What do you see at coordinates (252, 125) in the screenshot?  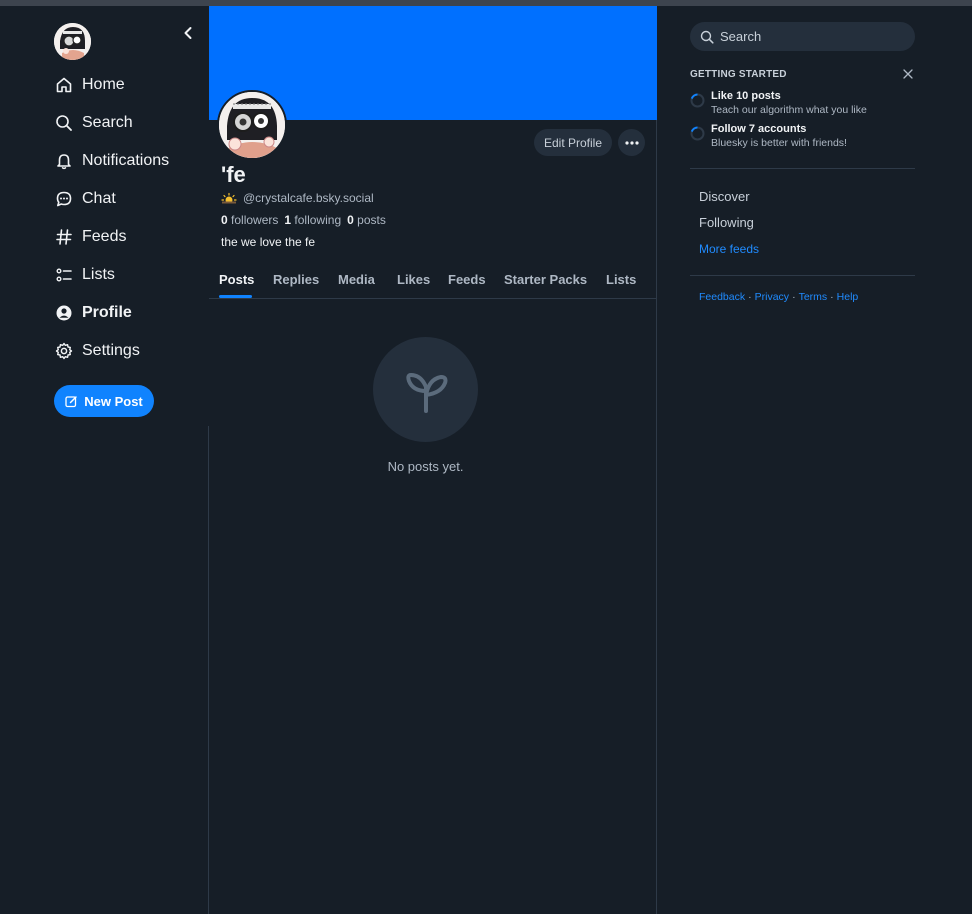 I see `profile-avatar` at bounding box center [252, 125].